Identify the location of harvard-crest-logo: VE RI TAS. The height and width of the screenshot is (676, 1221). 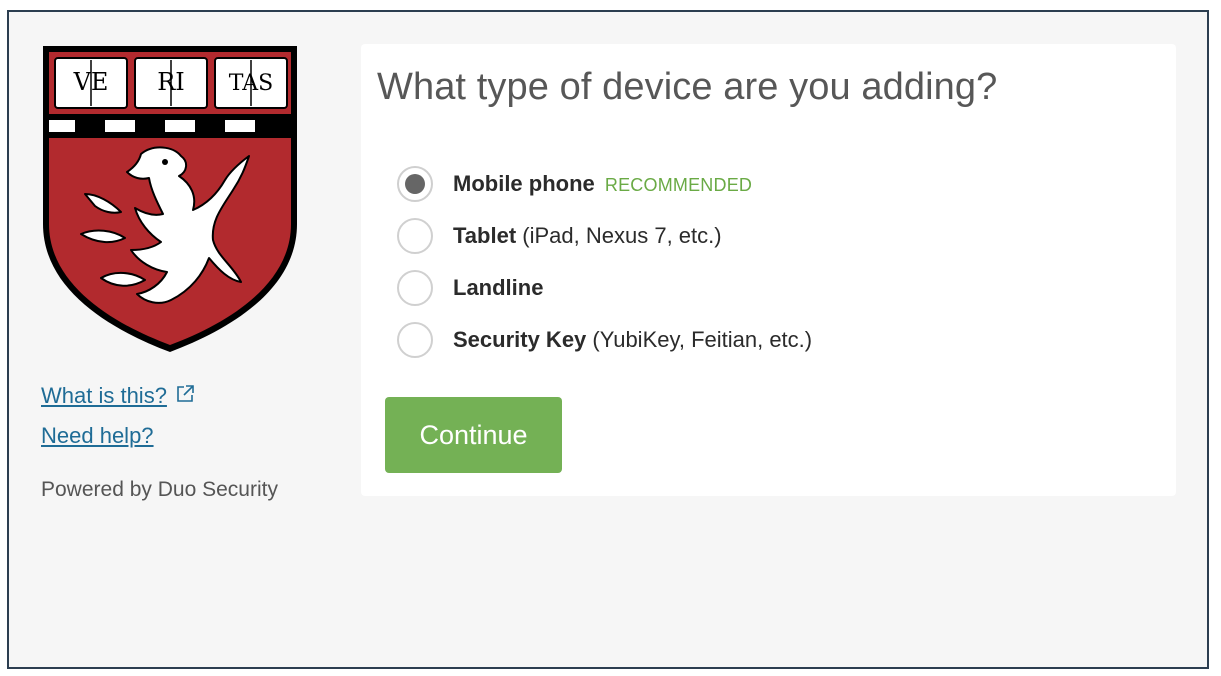
(170, 199).